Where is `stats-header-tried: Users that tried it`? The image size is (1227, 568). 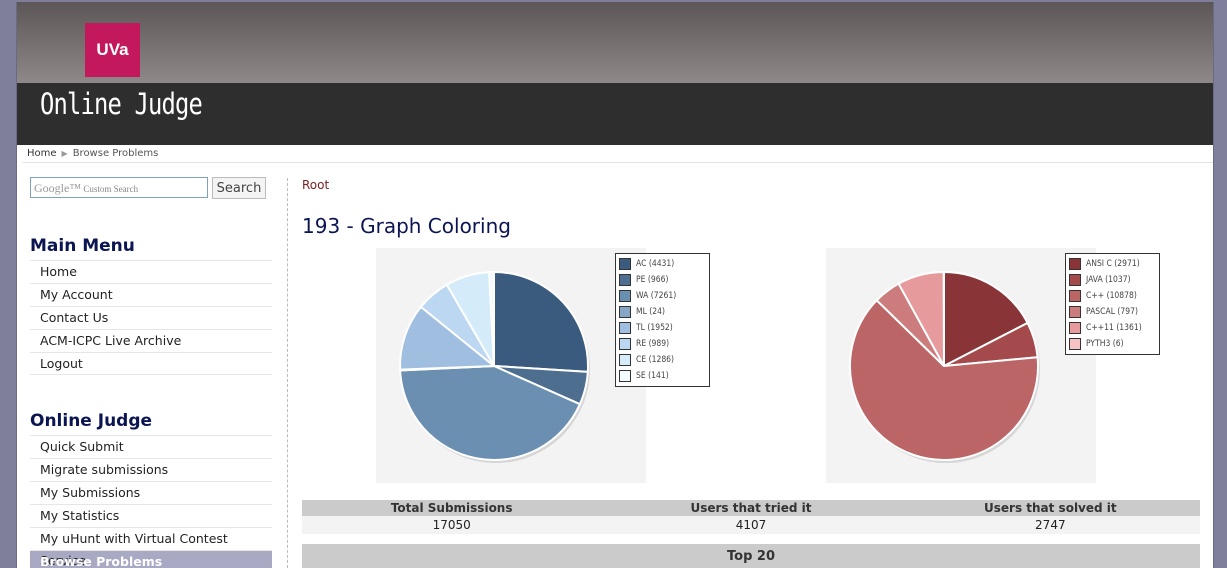 stats-header-tried: Users that tried it is located at coordinates (751, 508).